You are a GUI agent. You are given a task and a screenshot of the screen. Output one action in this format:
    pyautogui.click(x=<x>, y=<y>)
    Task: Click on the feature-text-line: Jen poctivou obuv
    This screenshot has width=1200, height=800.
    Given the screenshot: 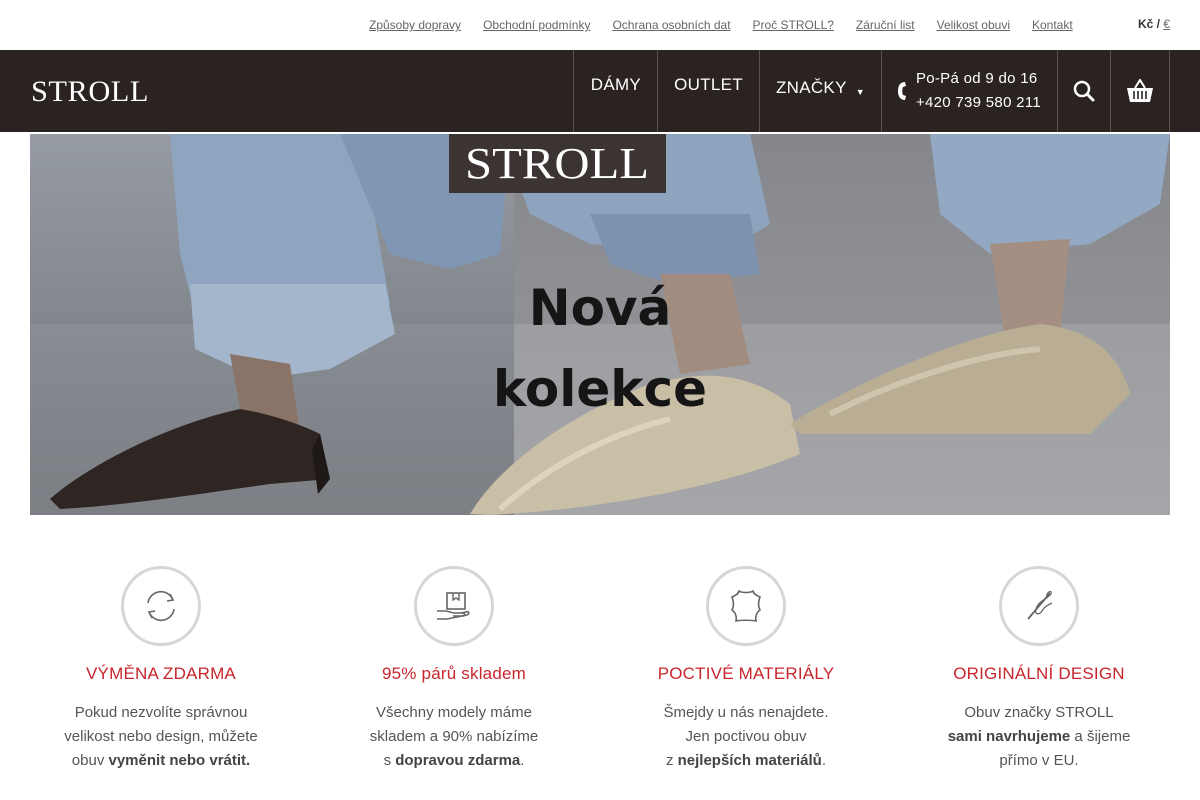 What is the action you would take?
    pyautogui.click(x=746, y=736)
    